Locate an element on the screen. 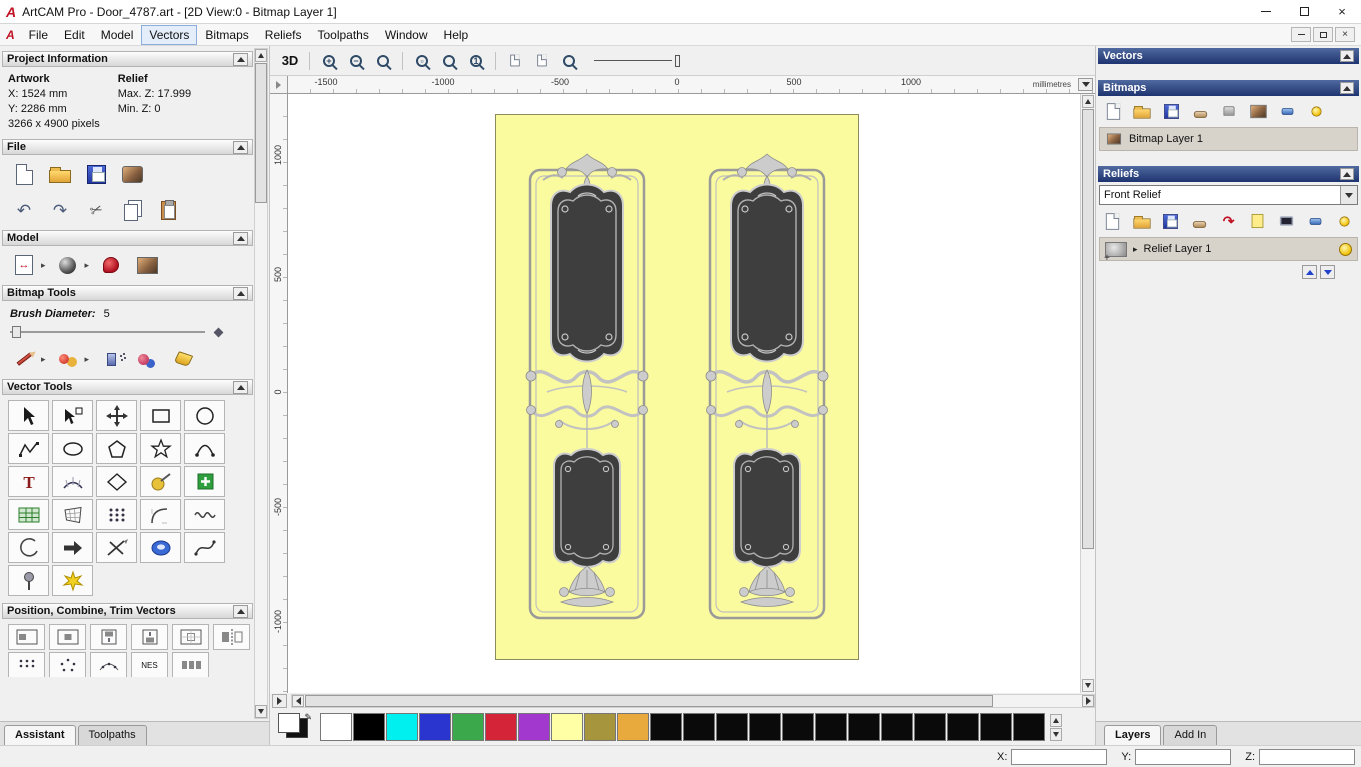 The image size is (1361, 767). select-vectors-icon is located at coordinates (28, 415).